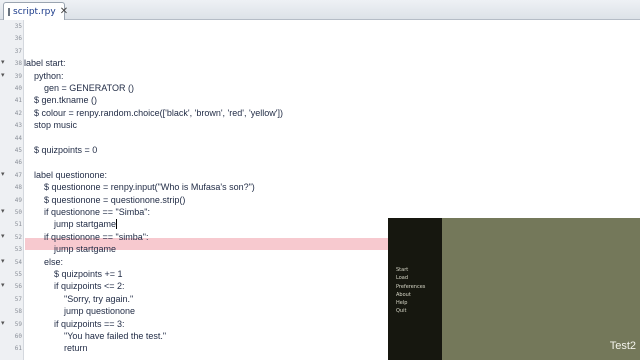 This screenshot has height=360, width=640. What do you see at coordinates (410, 295) in the screenshot?
I see `menu-item-about: About` at bounding box center [410, 295].